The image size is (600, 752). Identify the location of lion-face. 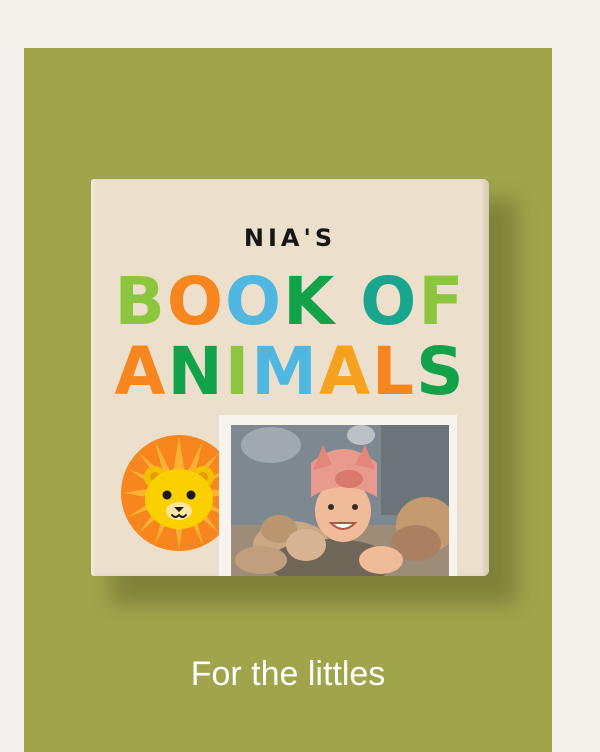
(179, 497).